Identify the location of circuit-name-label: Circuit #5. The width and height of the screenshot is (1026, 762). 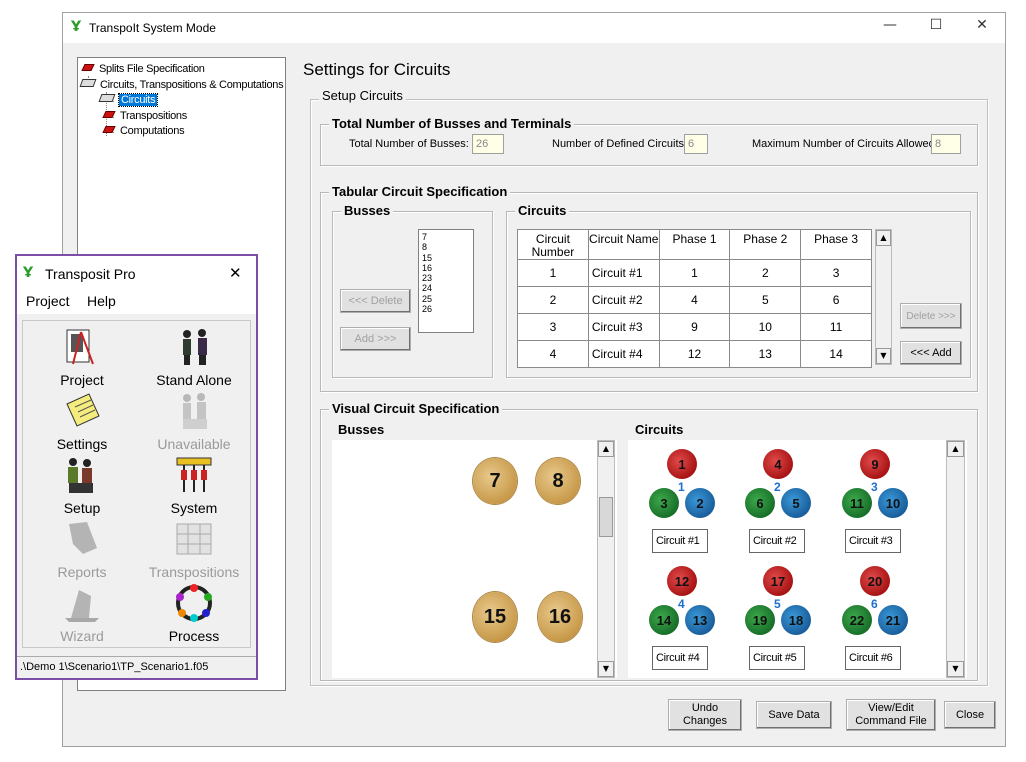
(777, 658).